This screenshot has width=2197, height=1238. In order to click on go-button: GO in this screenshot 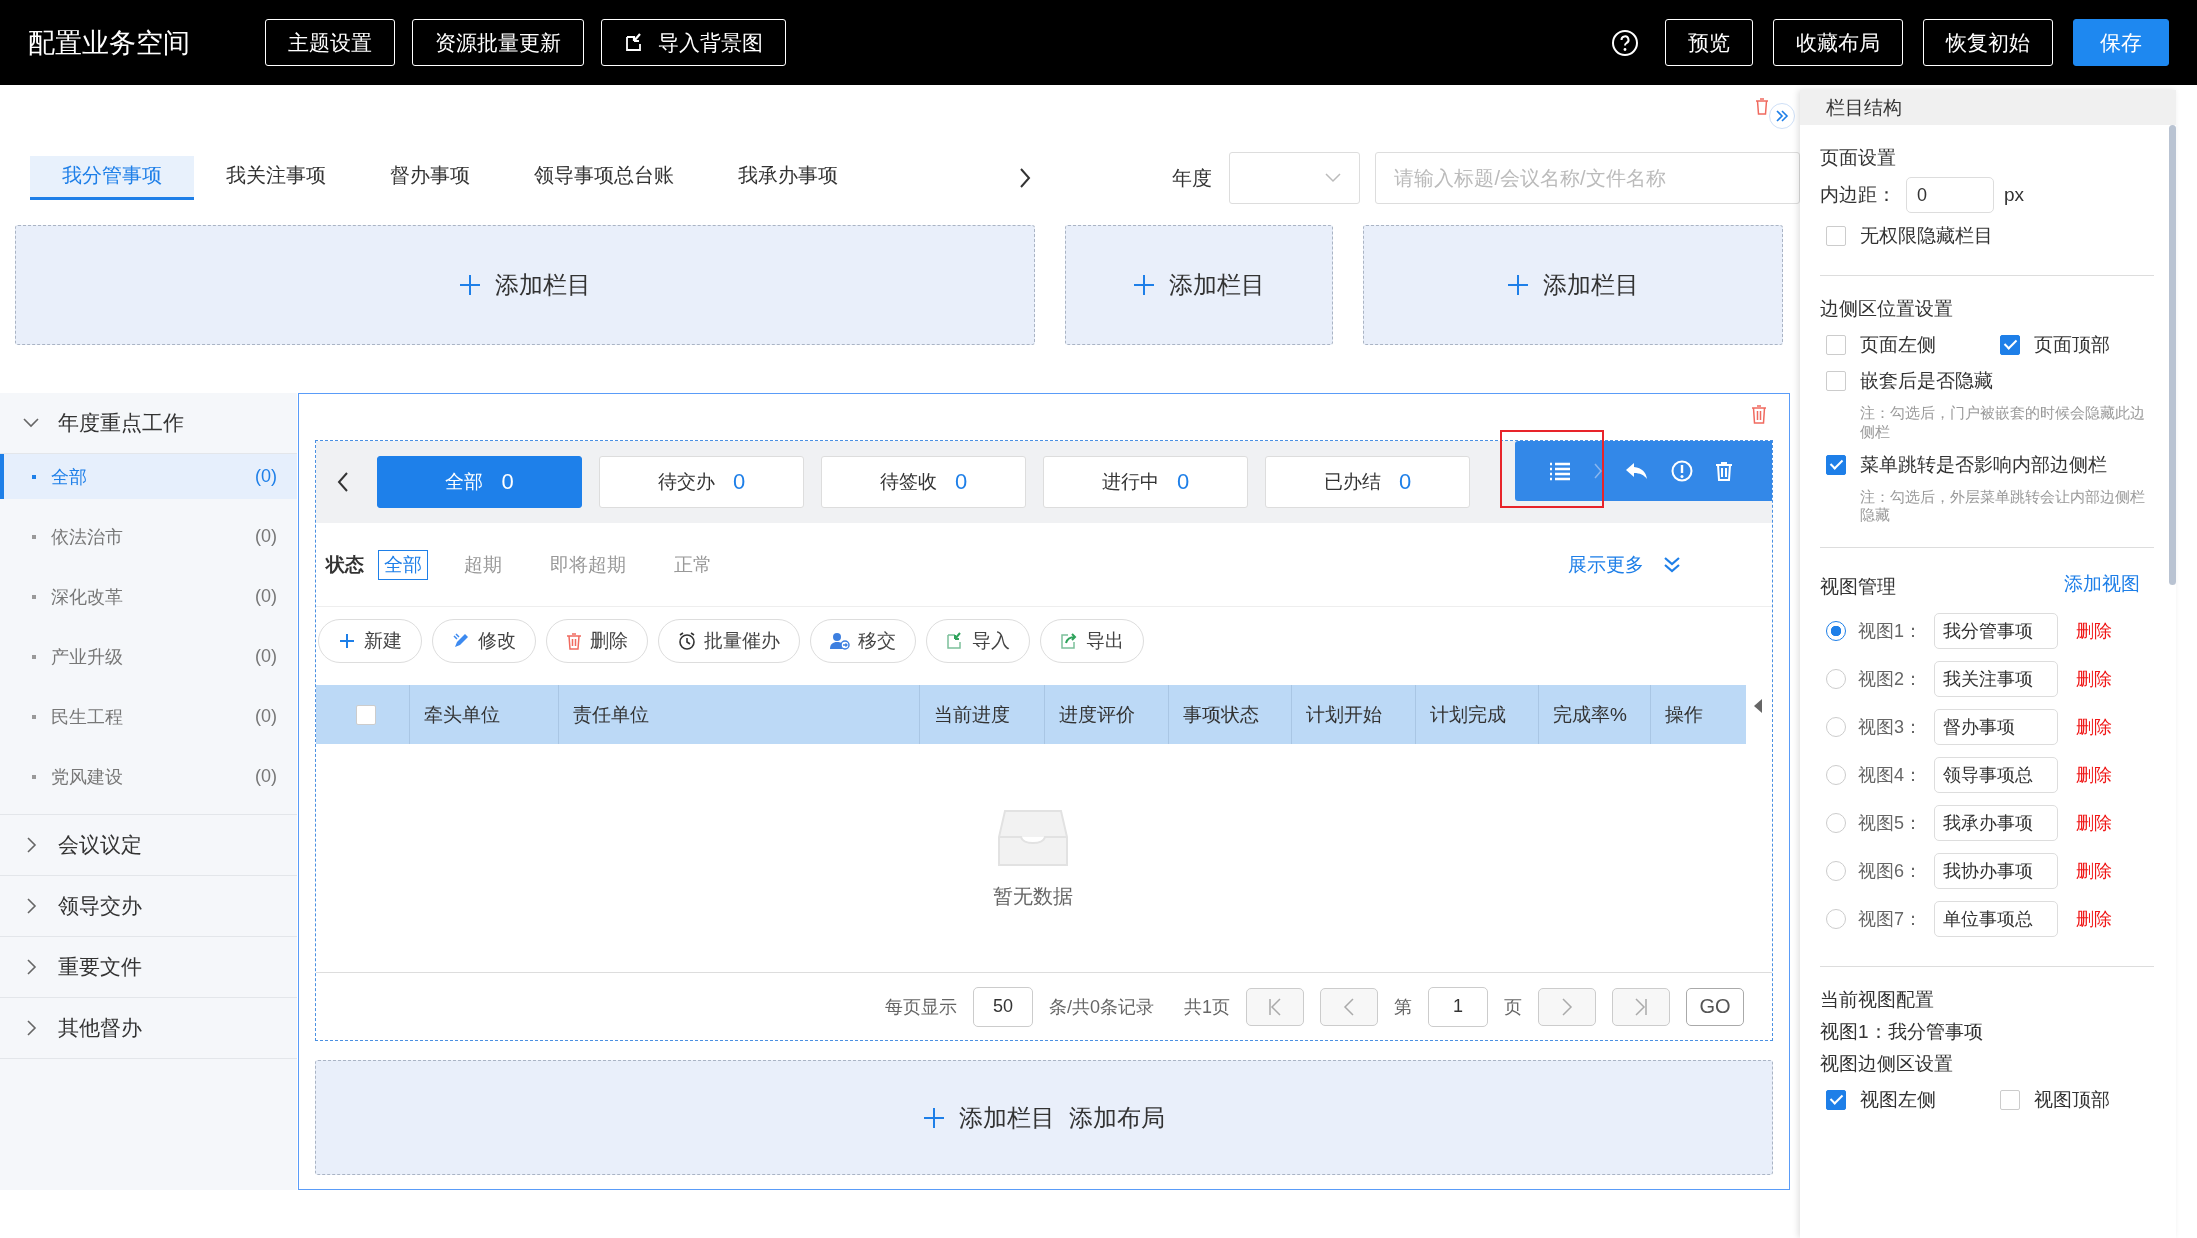, I will do `click(1715, 1006)`.